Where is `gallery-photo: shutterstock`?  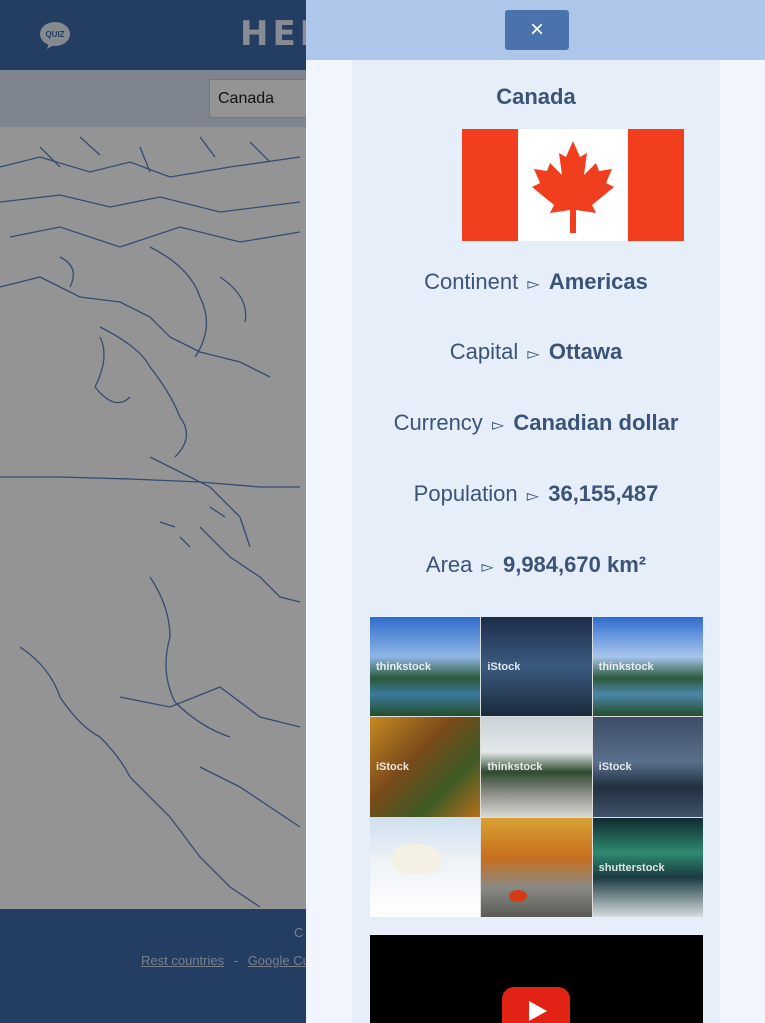 gallery-photo: shutterstock is located at coordinates (647, 867).